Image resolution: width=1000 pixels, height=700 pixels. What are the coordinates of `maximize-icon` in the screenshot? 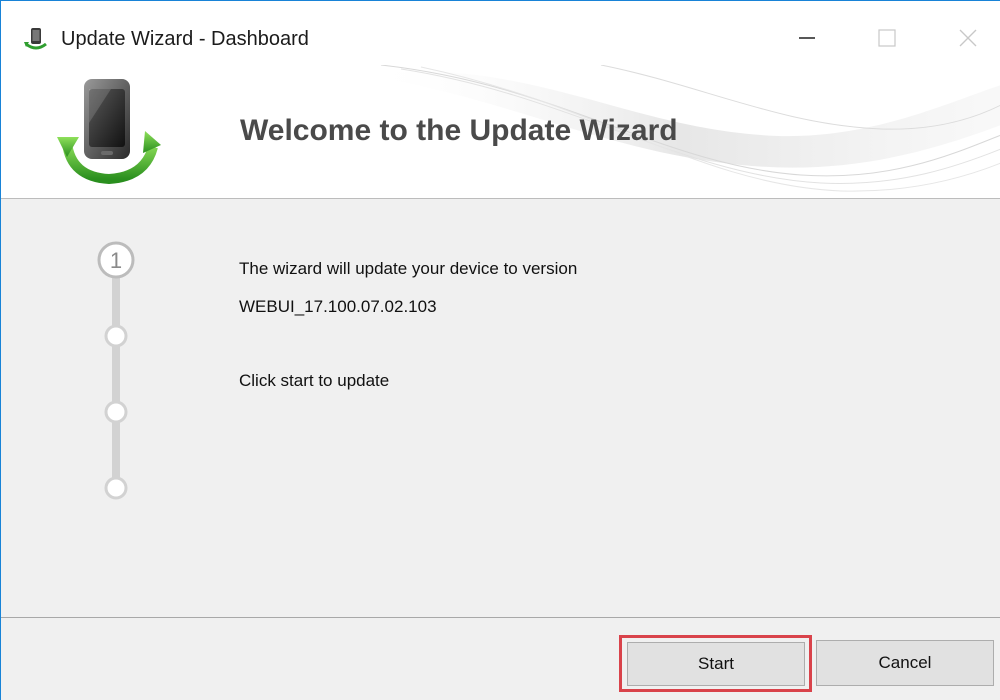 It's located at (887, 38).